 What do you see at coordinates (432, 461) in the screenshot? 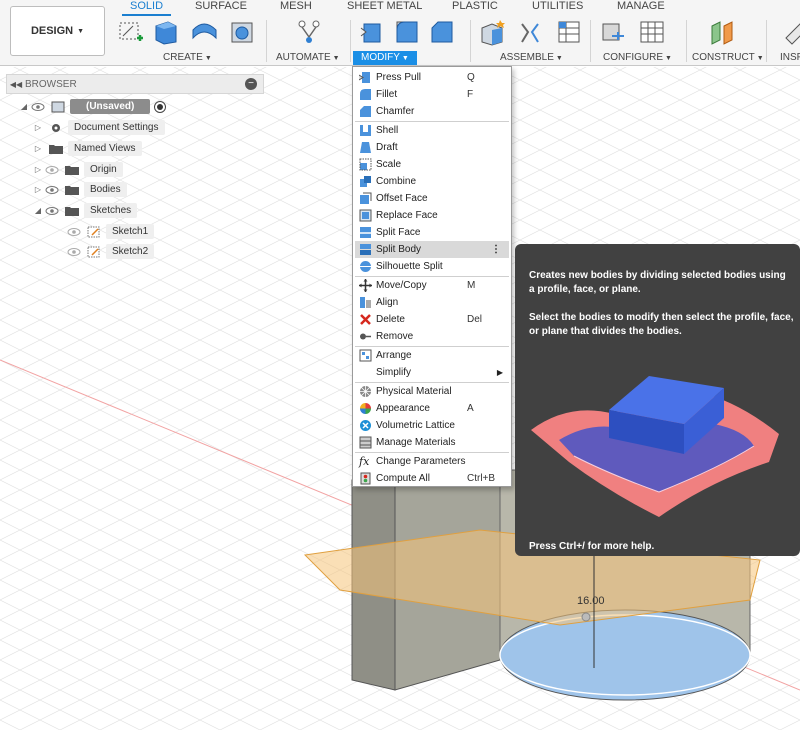
I see `menu-item-change-parameters: fx Change Parameters` at bounding box center [432, 461].